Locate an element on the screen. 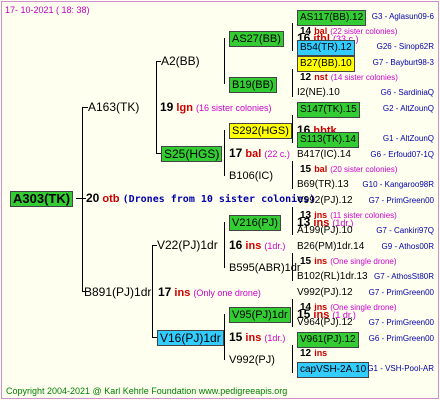 The height and width of the screenshot is (400, 440). gen2-info: 15 ins (1dr.) is located at coordinates (257, 337).